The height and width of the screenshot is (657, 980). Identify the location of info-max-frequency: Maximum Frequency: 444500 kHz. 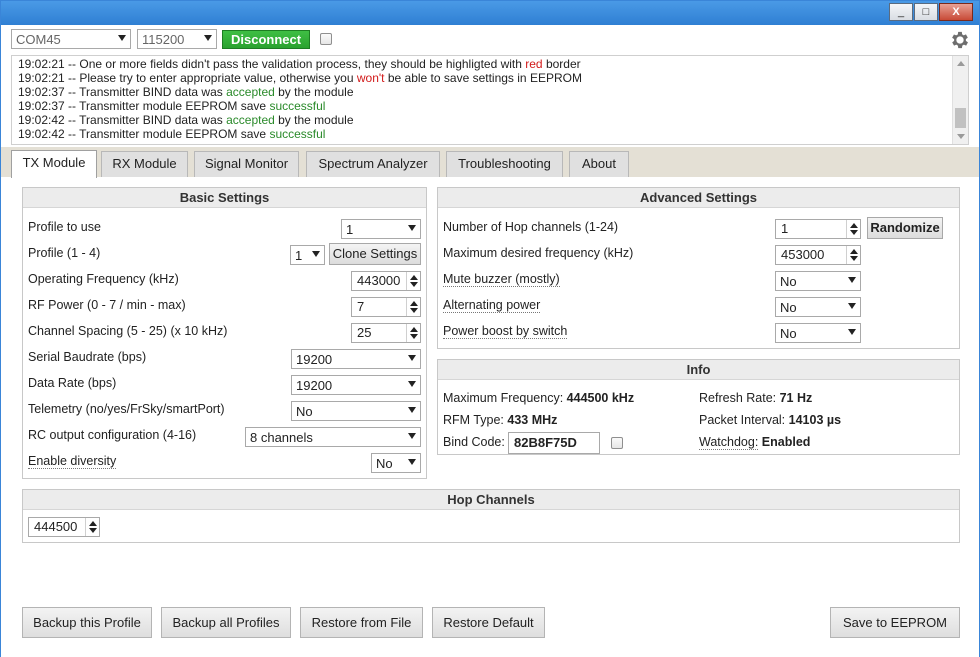
(539, 398).